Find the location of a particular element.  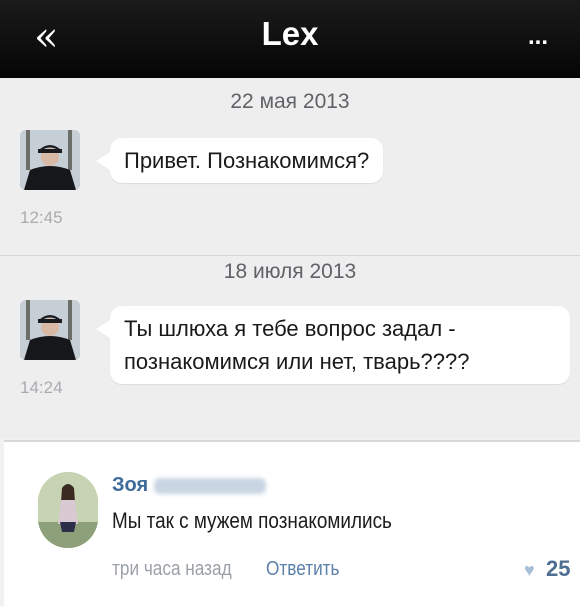

divider is located at coordinates (290, 255).